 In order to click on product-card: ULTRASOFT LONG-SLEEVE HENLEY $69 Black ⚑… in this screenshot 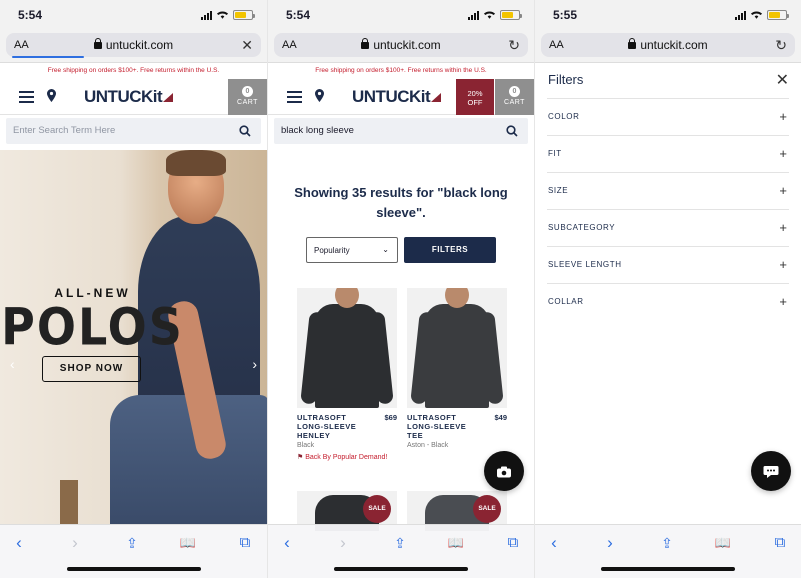, I will do `click(347, 375)`.